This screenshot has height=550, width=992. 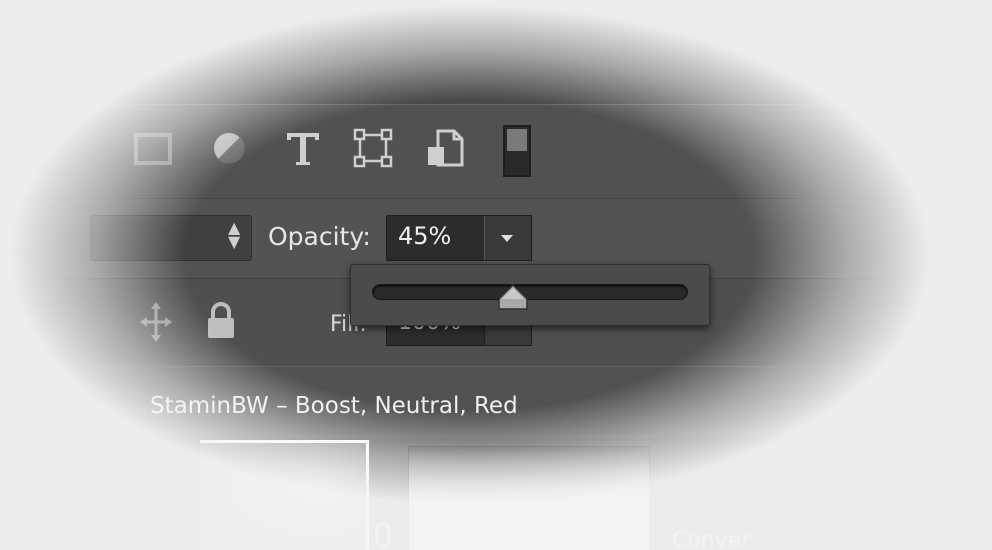 I want to click on chevron-down-icon, so click(x=507, y=238).